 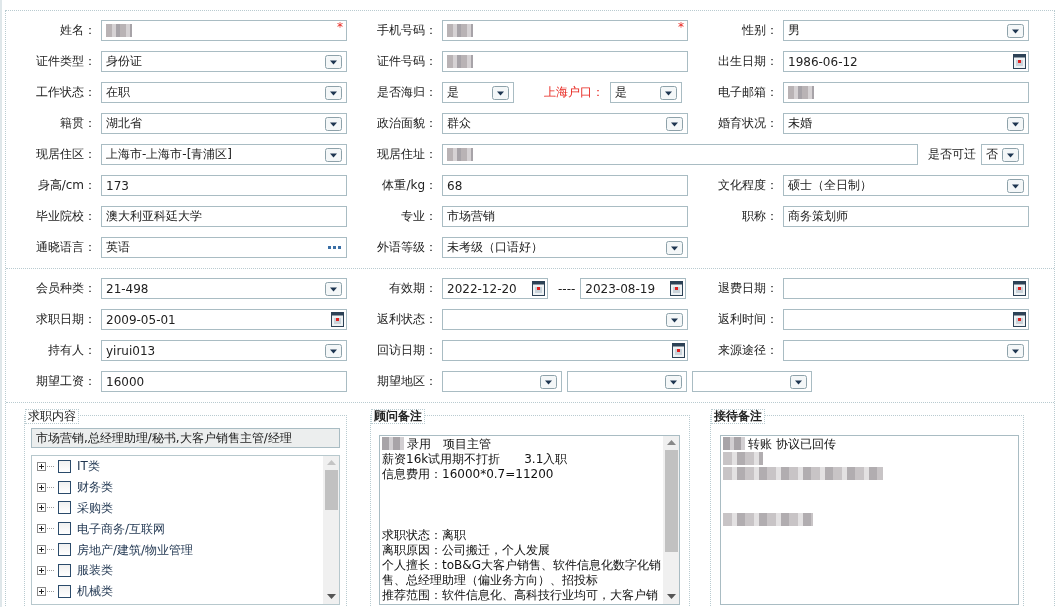 I want to click on select-field: 男, so click(x=906, y=30).